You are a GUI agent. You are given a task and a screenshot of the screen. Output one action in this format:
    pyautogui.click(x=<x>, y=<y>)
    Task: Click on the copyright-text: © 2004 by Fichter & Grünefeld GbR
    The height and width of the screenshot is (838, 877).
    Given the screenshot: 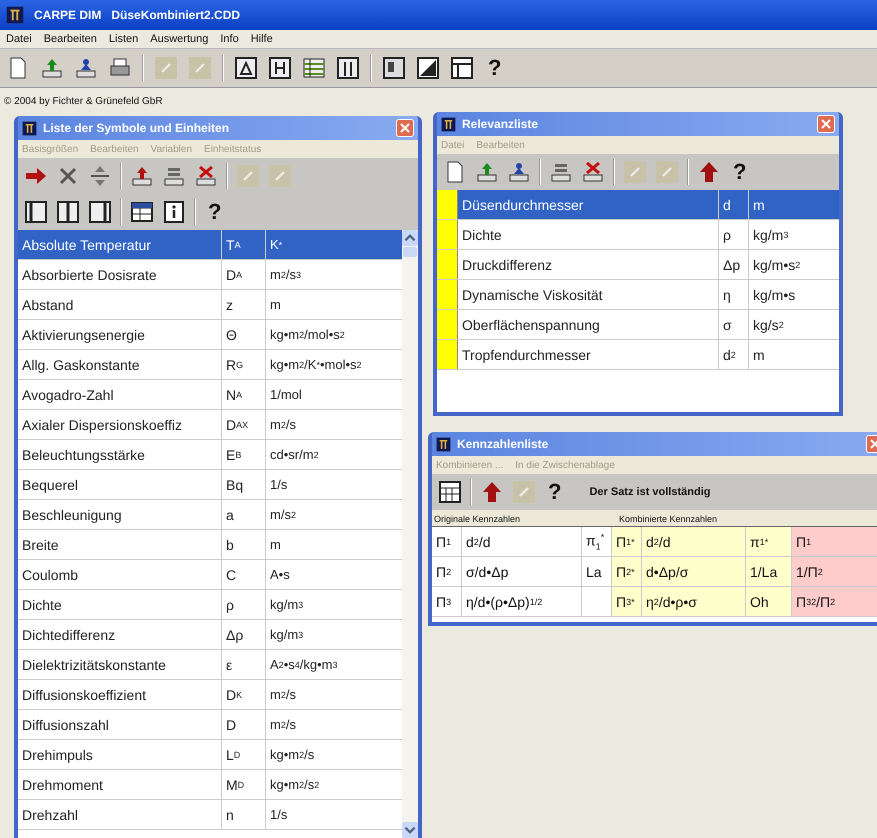 What is the action you would take?
    pyautogui.click(x=83, y=101)
    